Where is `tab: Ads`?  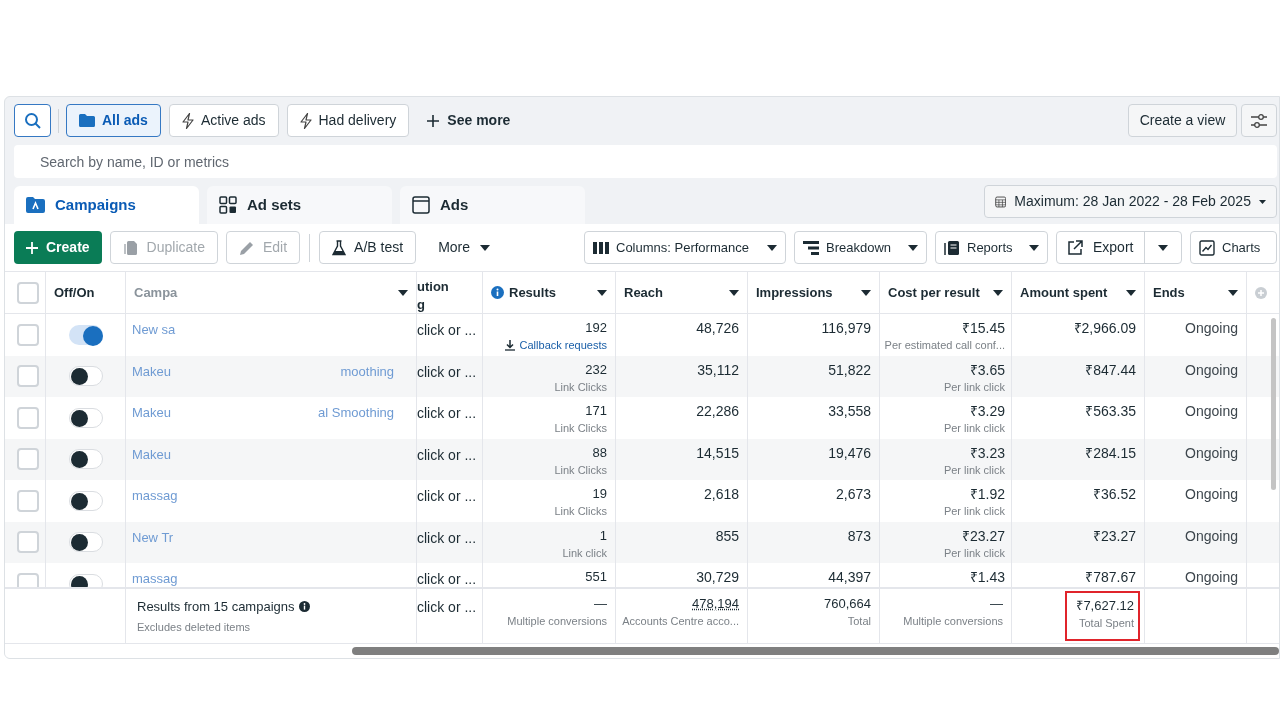 tab: Ads is located at coordinates (492, 205).